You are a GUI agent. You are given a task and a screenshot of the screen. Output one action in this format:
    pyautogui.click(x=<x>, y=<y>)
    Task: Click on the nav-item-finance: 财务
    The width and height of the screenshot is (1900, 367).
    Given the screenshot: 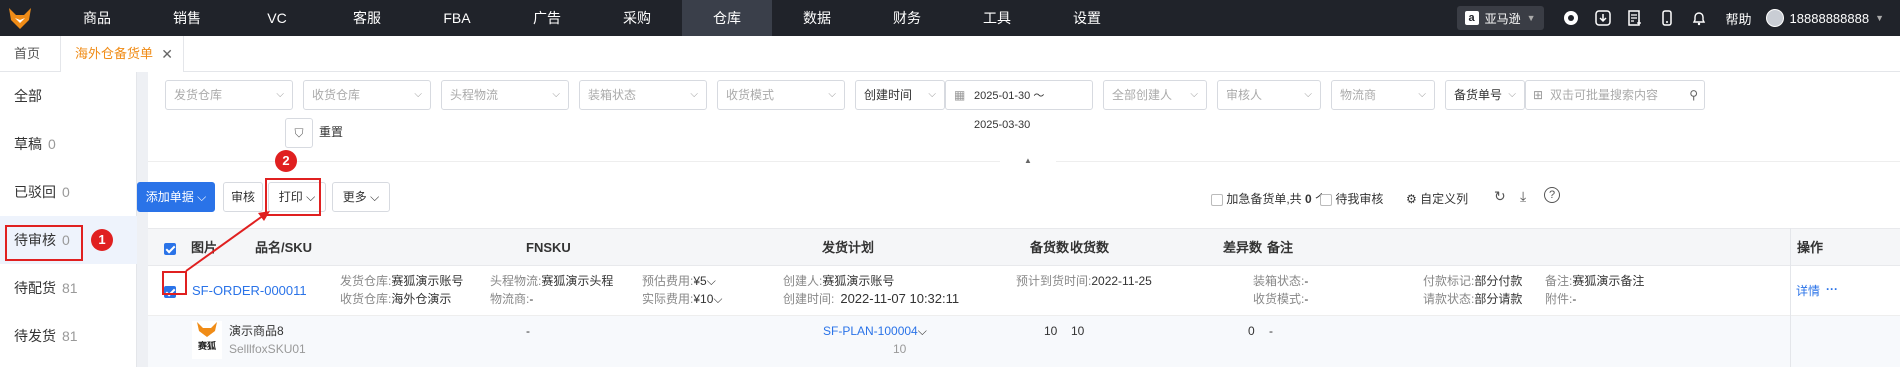 What is the action you would take?
    pyautogui.click(x=907, y=18)
    